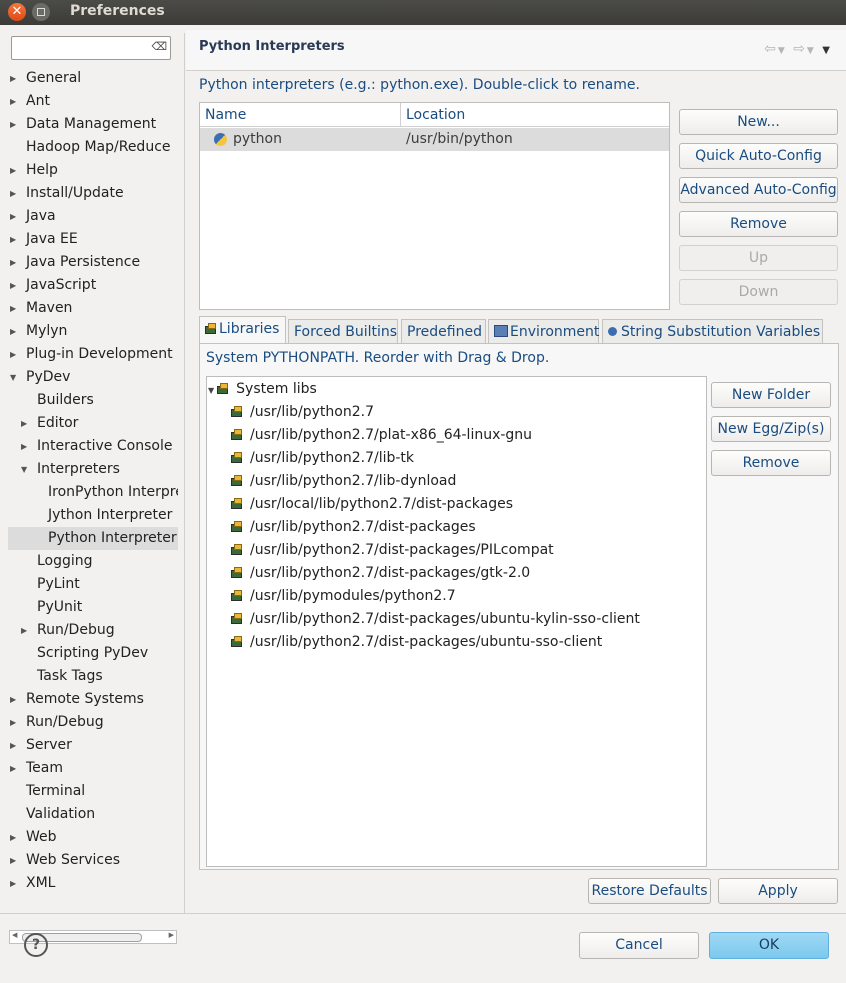 The height and width of the screenshot is (983, 846). Describe the element at coordinates (543, 331) in the screenshot. I see `tab-environment: Environment` at that location.